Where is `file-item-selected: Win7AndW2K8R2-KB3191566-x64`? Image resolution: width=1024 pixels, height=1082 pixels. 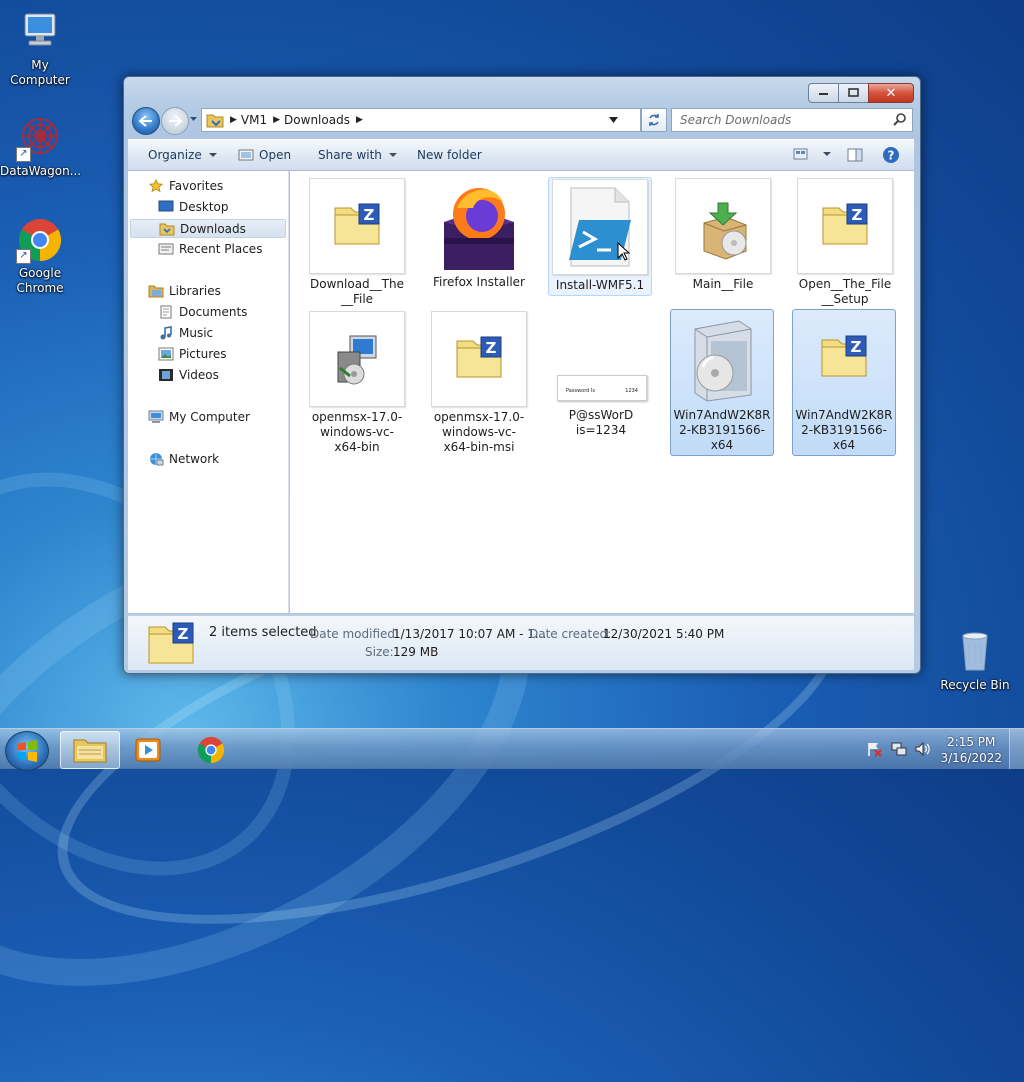 file-item-selected: Win7AndW2K8R2-KB3191566-x64 is located at coordinates (722, 382).